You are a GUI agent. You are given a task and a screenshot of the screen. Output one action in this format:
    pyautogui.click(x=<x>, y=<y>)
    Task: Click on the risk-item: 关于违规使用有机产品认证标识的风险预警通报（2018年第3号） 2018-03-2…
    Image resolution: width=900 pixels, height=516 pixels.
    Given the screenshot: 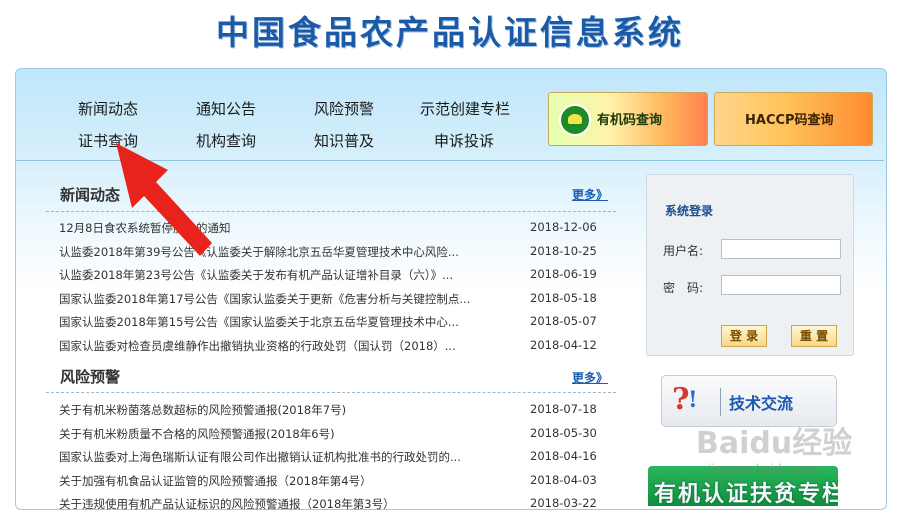 What is the action you would take?
    pyautogui.click(x=336, y=504)
    